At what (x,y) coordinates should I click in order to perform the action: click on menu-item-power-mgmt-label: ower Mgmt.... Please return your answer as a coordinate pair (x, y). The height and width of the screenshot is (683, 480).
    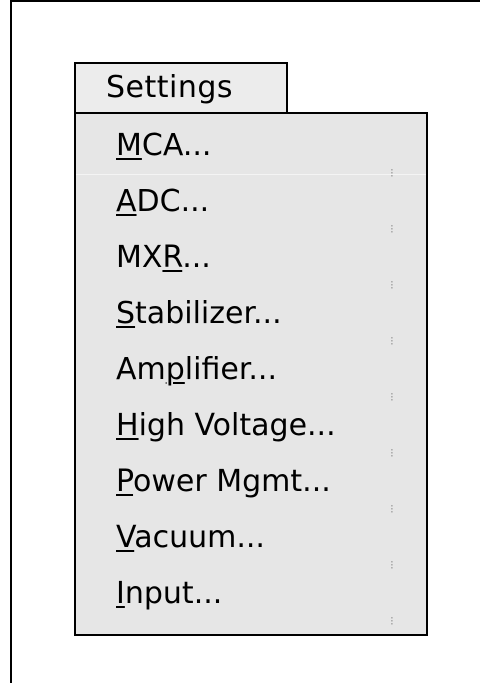
    Looking at the image, I should click on (232, 481).